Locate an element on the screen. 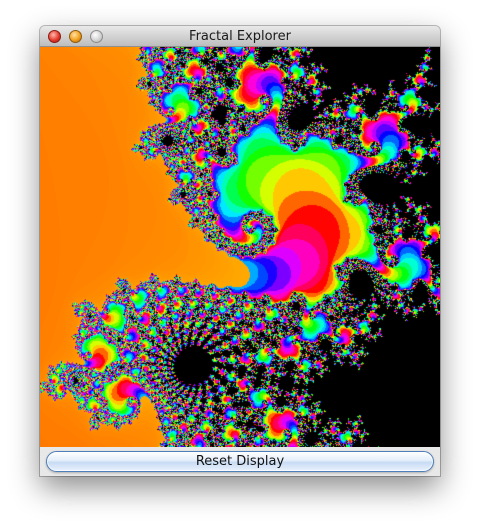  button-bar: Reset Display is located at coordinates (240, 461).